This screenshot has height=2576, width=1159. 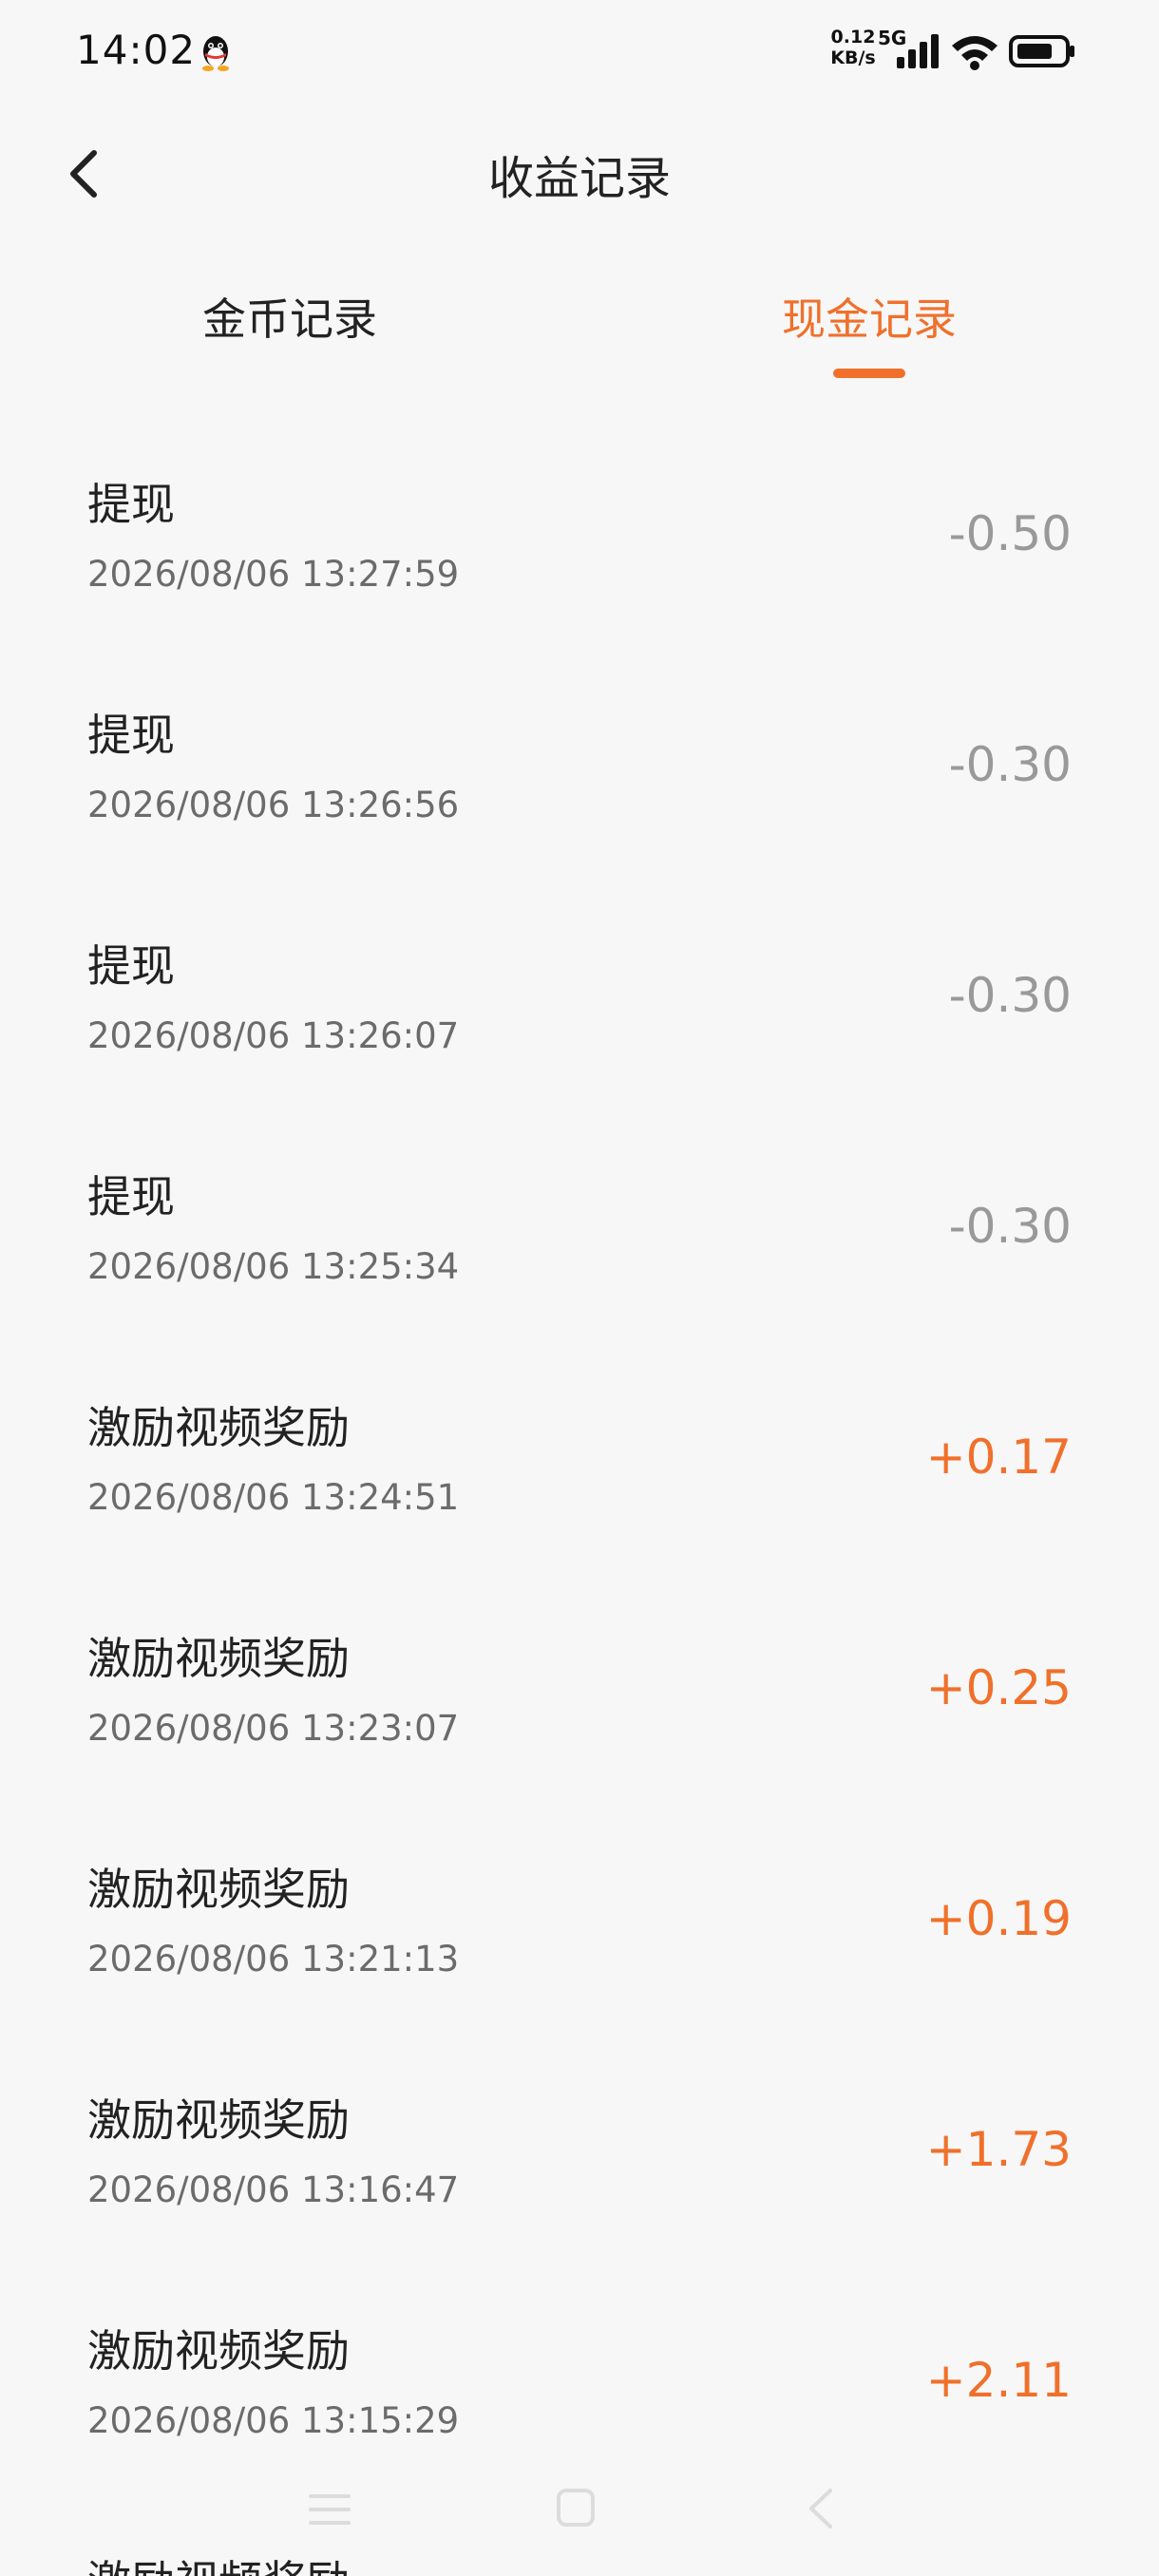 What do you see at coordinates (998, 2380) in the screenshot?
I see `record-amount: +2.11` at bounding box center [998, 2380].